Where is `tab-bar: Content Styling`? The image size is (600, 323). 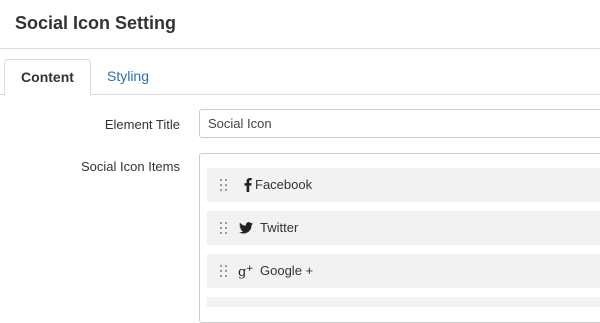 tab-bar: Content Styling is located at coordinates (300, 77).